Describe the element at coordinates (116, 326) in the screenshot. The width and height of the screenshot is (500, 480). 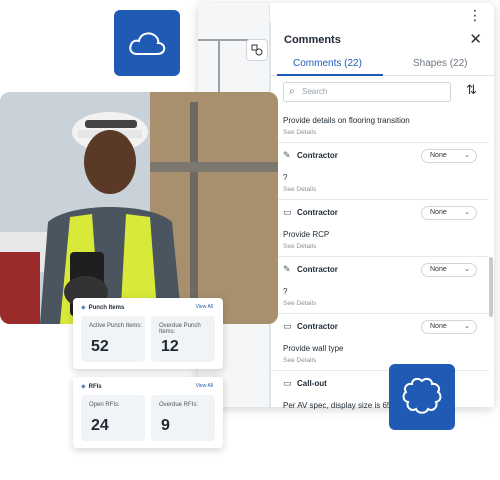
I see `stat-label: Active Punch Items:` at that location.